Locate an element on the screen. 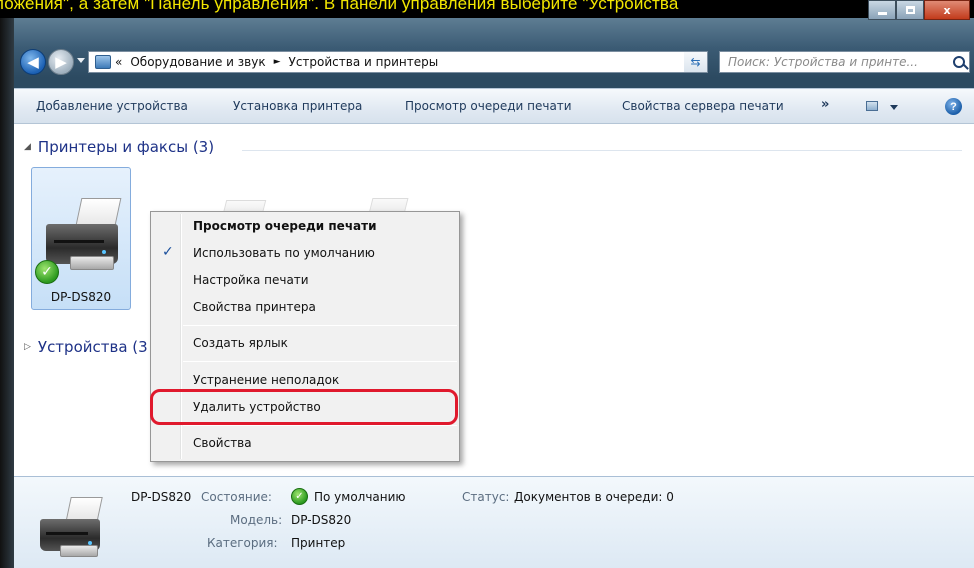 This screenshot has height=568, width=974. remove-device-highlight-ring is located at coordinates (304, 407).